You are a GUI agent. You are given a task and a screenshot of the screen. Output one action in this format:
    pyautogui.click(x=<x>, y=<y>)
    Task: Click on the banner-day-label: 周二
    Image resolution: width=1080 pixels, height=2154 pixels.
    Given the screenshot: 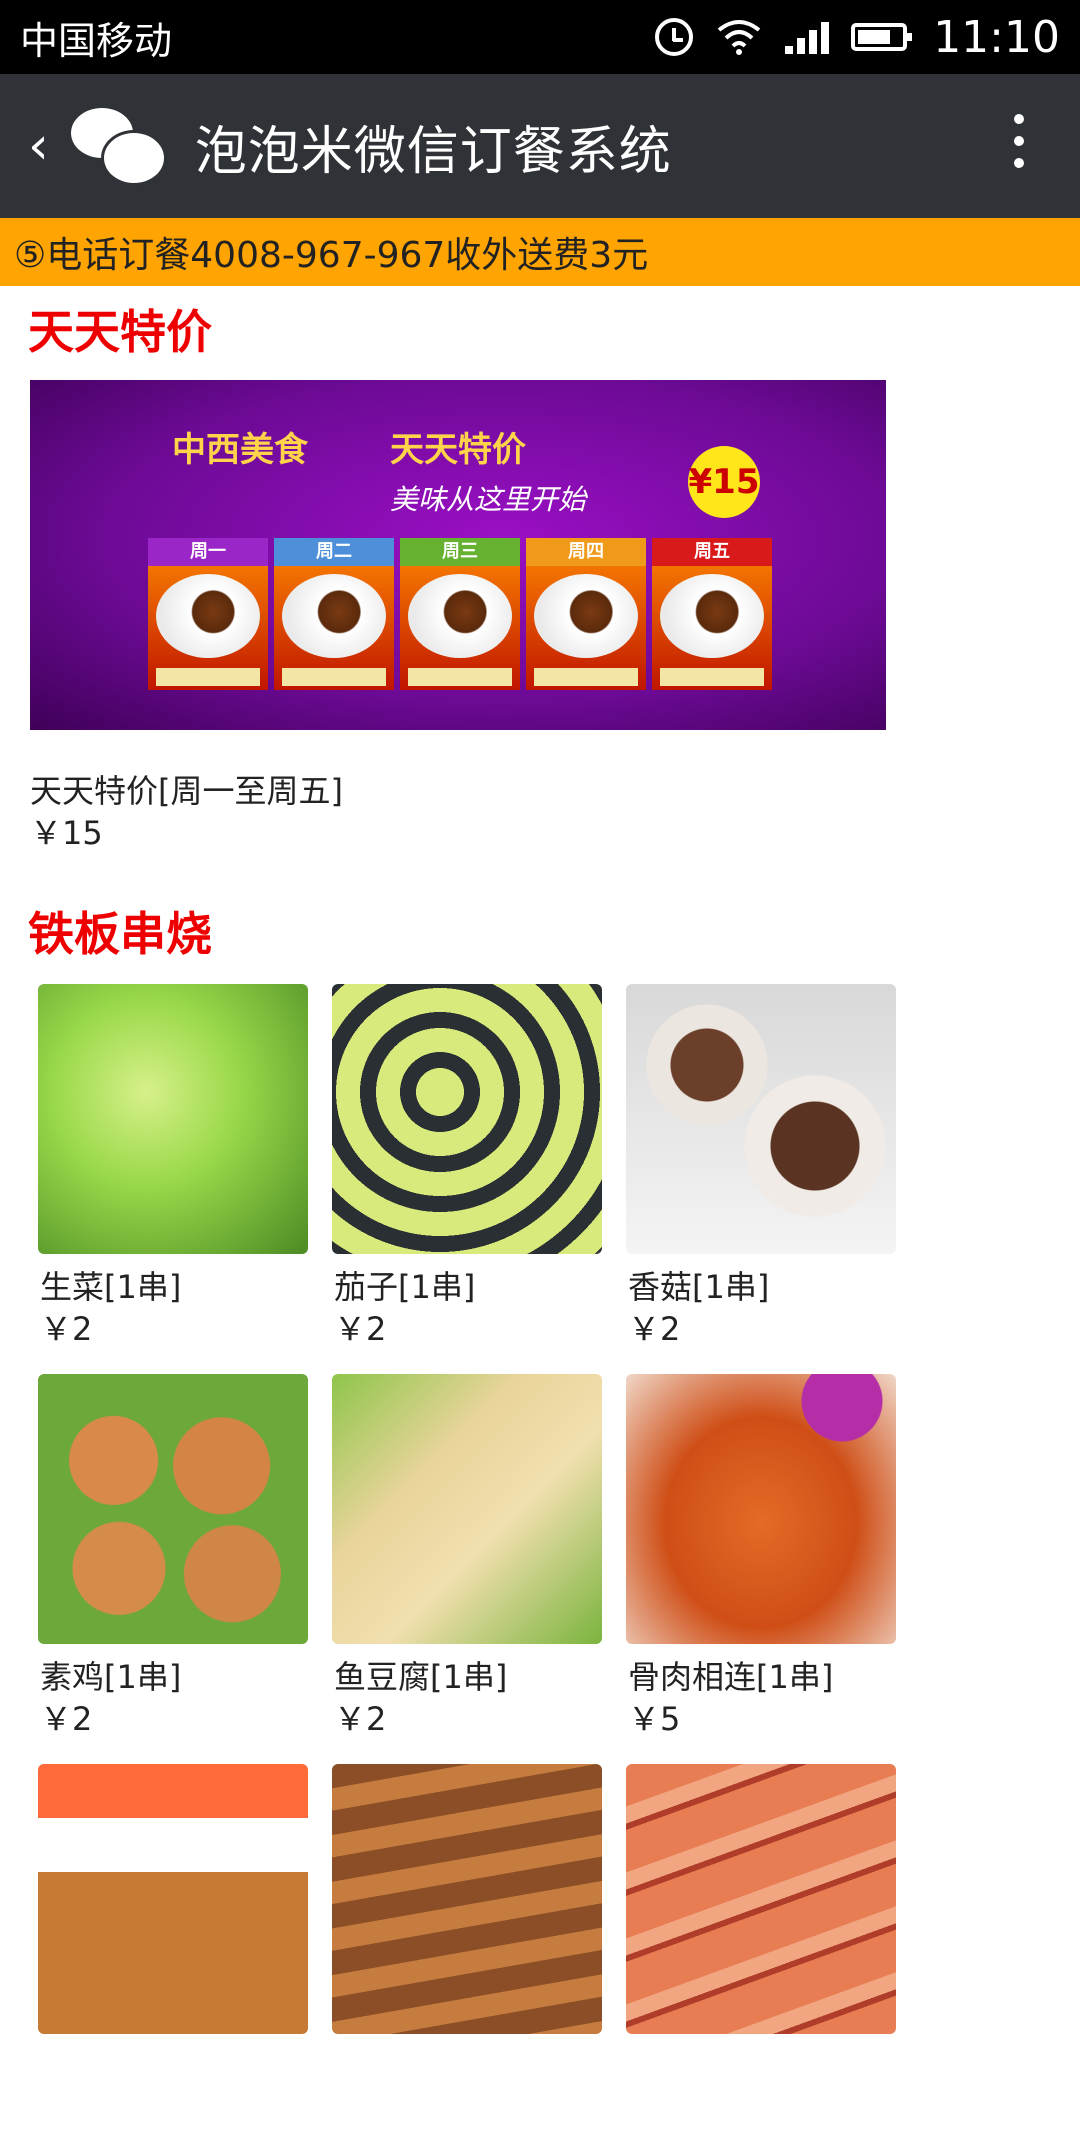 What is the action you would take?
    pyautogui.click(x=334, y=552)
    